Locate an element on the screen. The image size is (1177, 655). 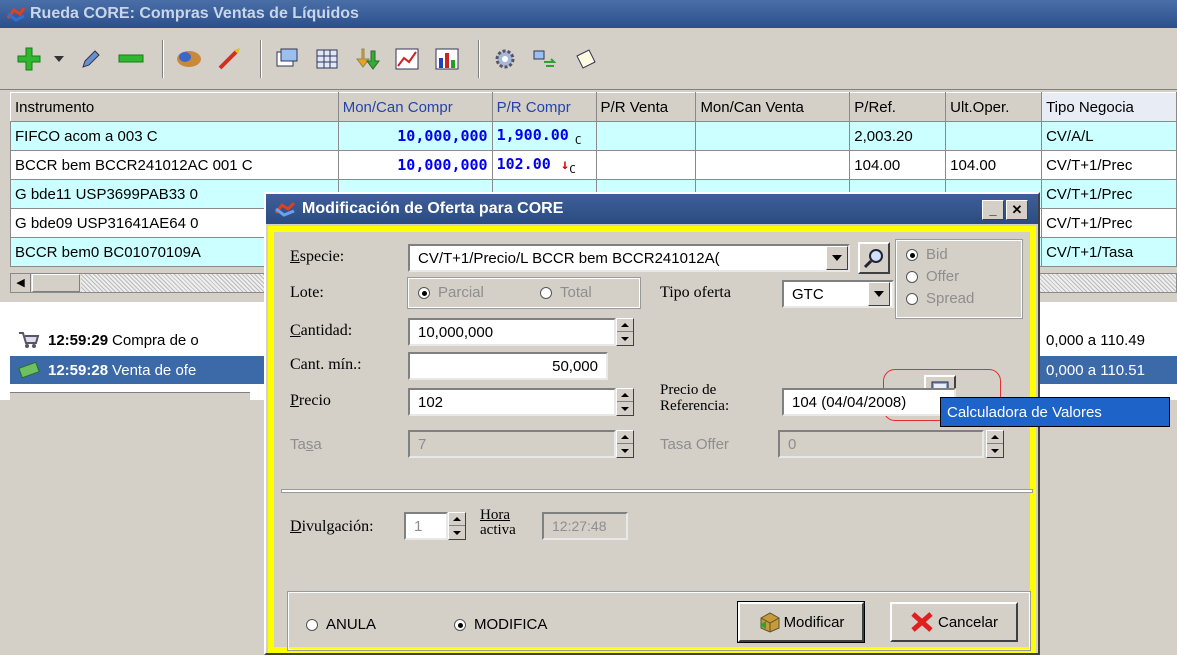
cell-pr-compr: 102.00 ↓C is located at coordinates (544, 165).